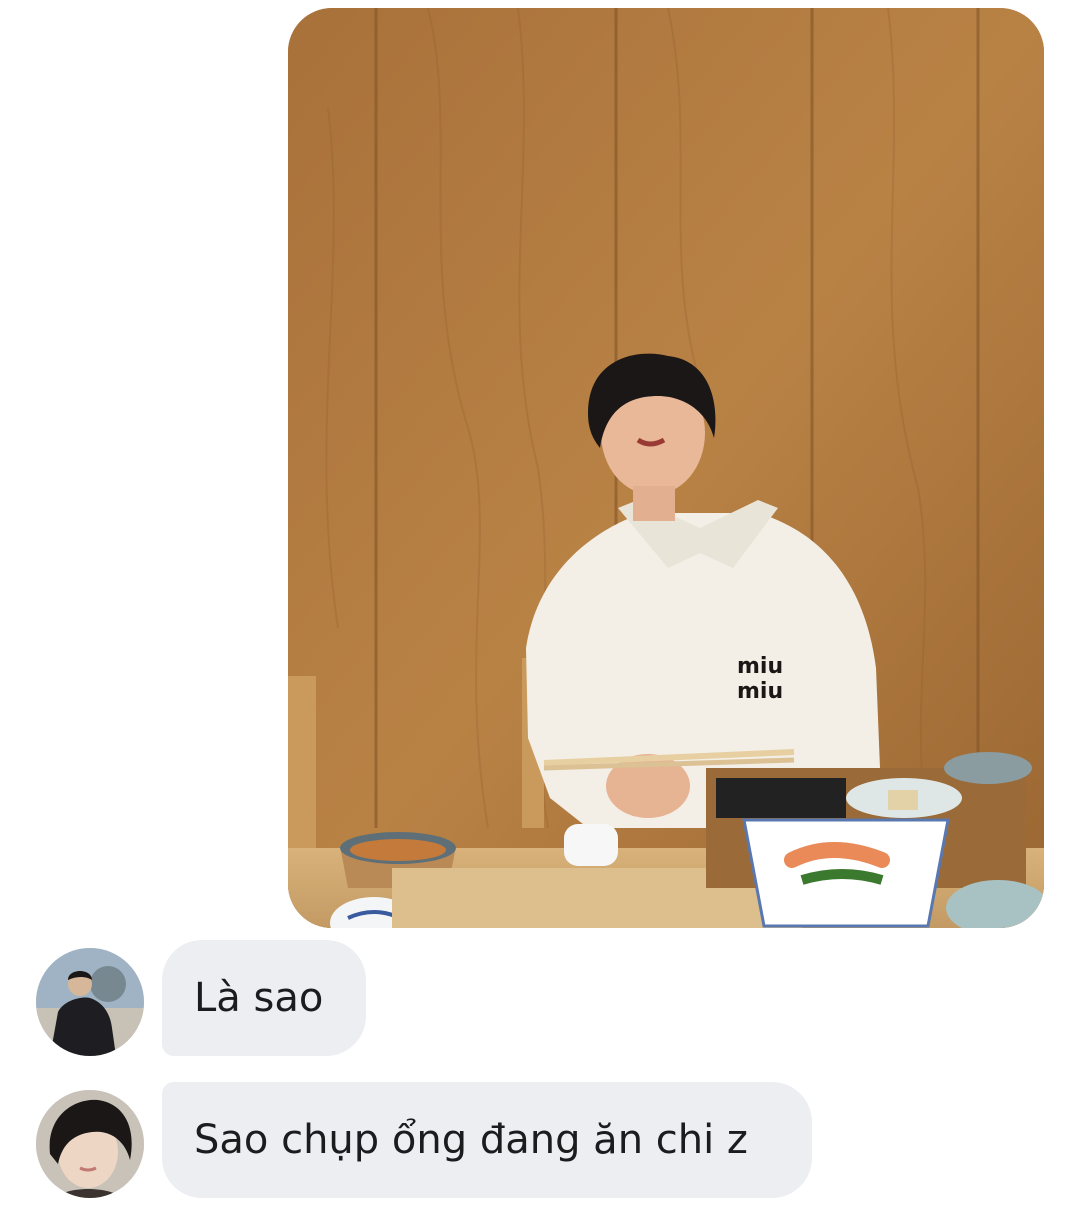  I want to click on message-row: Sao chụp ổng đang ăn chi z, so click(540, 1142).